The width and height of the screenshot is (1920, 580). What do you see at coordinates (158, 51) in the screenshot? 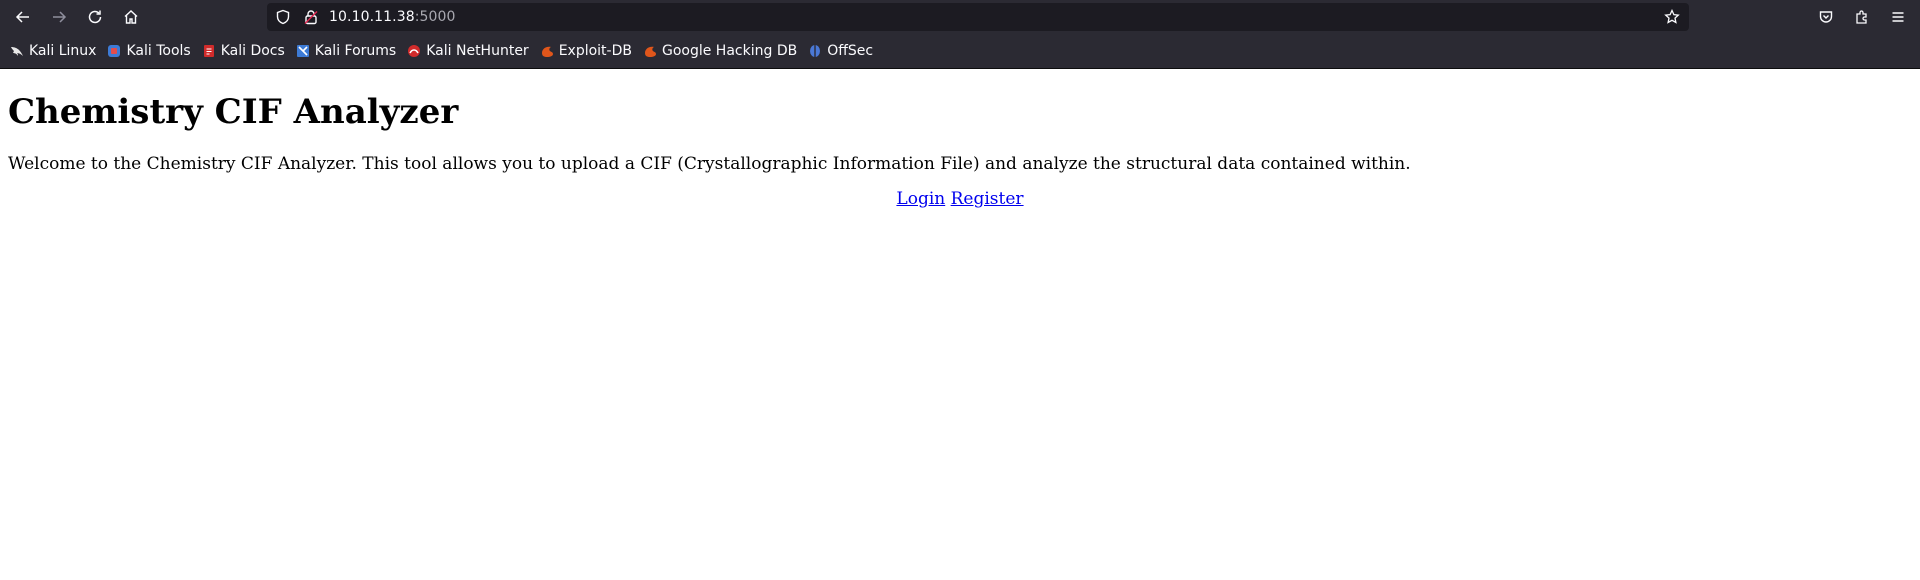
I see `bookmark-label: Kali Tools` at bounding box center [158, 51].